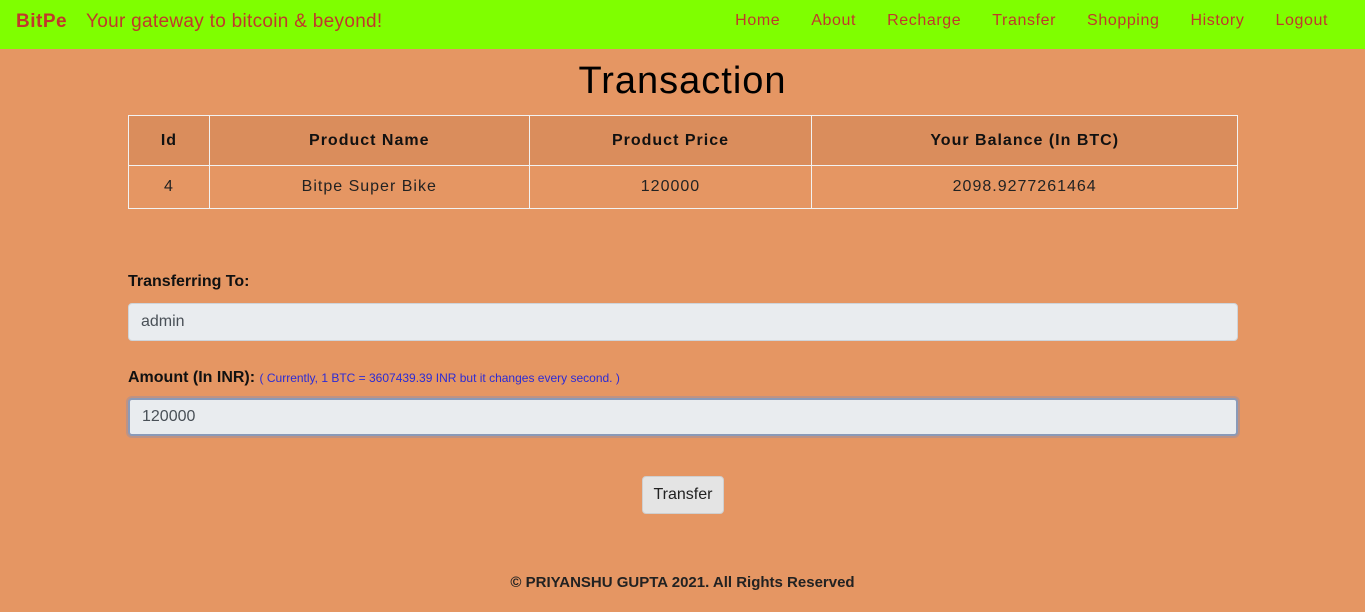 The height and width of the screenshot is (612, 1365). Describe the element at coordinates (683, 495) in the screenshot. I see `transfer-button: Transfer` at that location.